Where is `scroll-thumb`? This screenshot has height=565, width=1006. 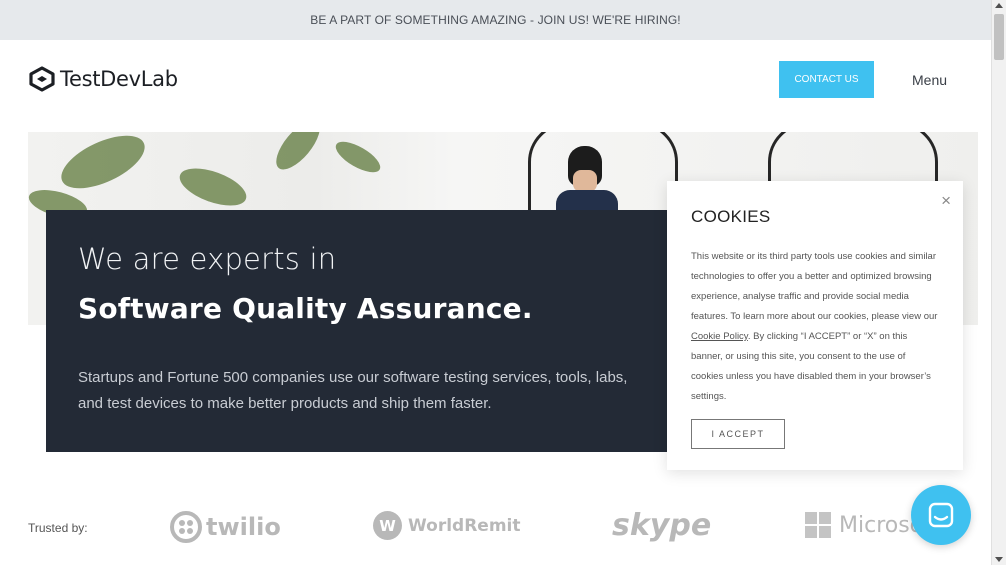
scroll-thumb is located at coordinates (999, 37).